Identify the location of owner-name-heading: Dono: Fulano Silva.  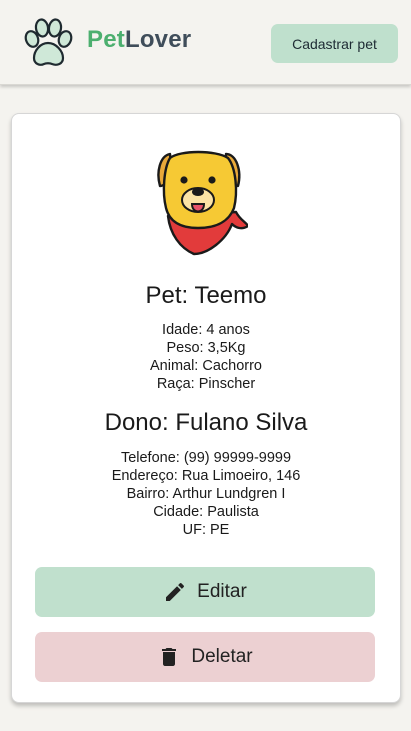
(206, 422).